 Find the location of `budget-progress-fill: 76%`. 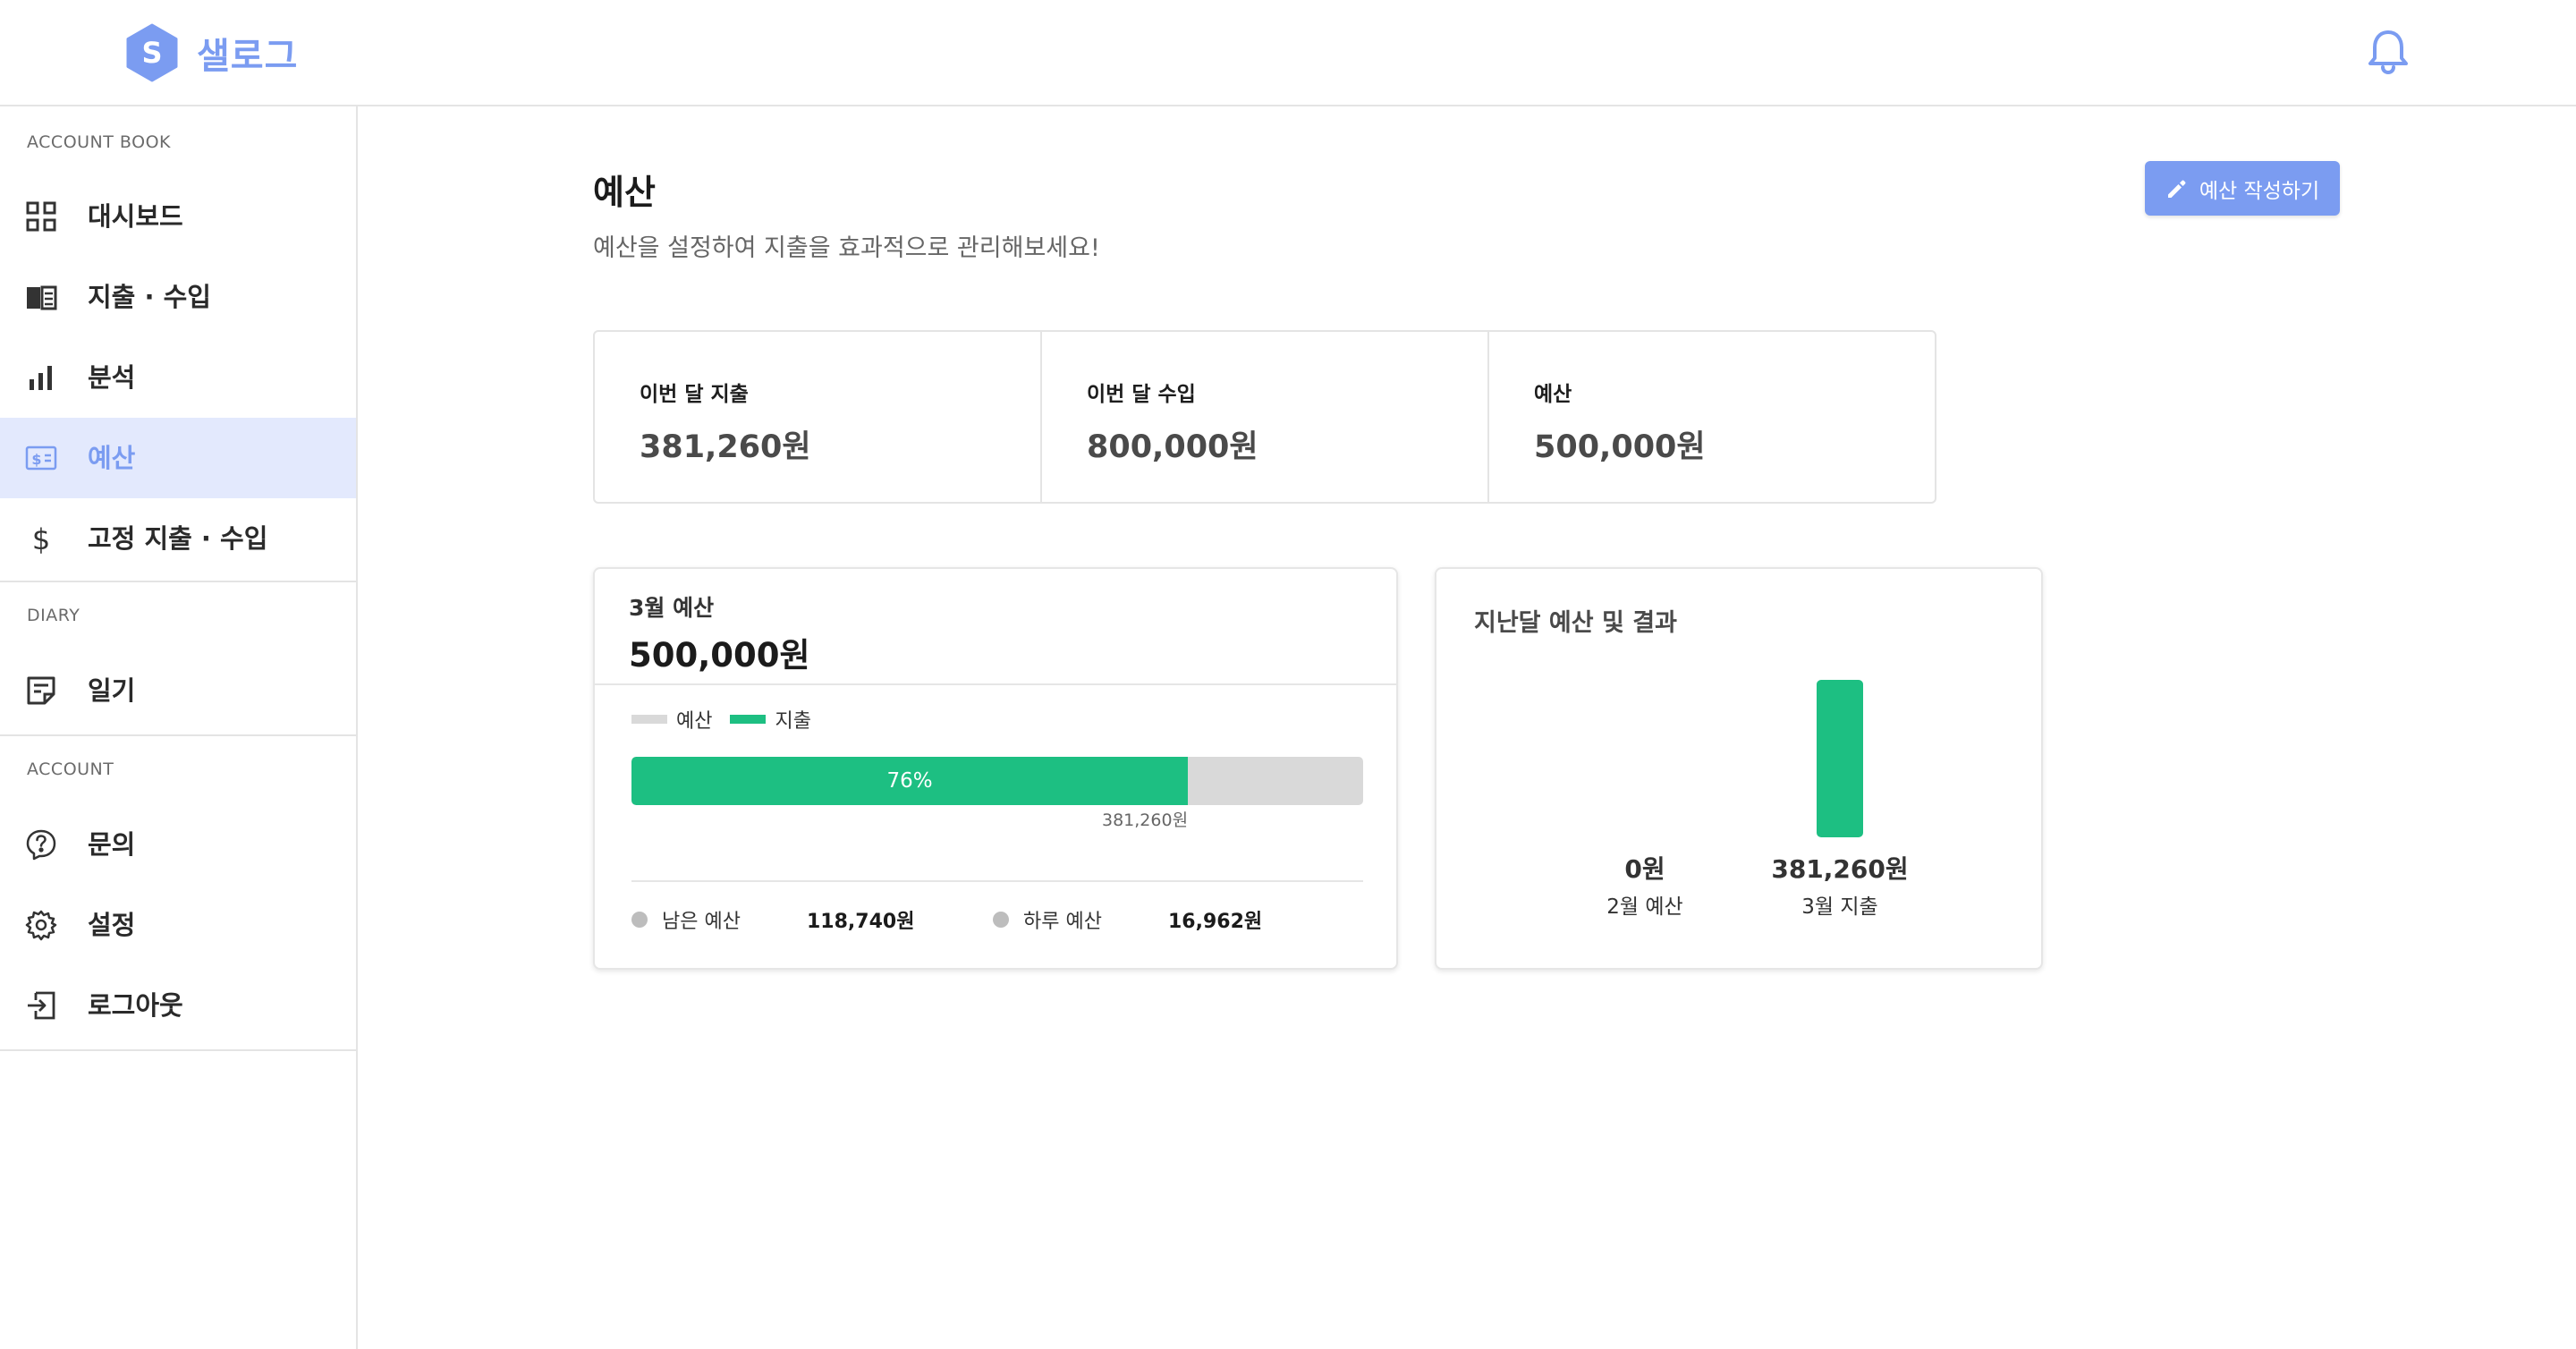

budget-progress-fill: 76% is located at coordinates (909, 781).